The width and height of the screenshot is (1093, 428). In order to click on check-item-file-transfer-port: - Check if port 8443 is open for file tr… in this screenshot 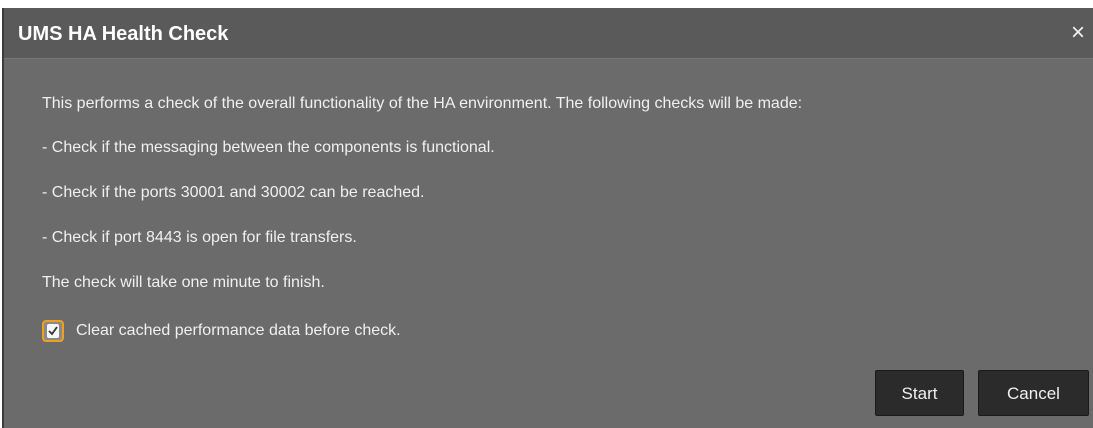, I will do `click(199, 237)`.